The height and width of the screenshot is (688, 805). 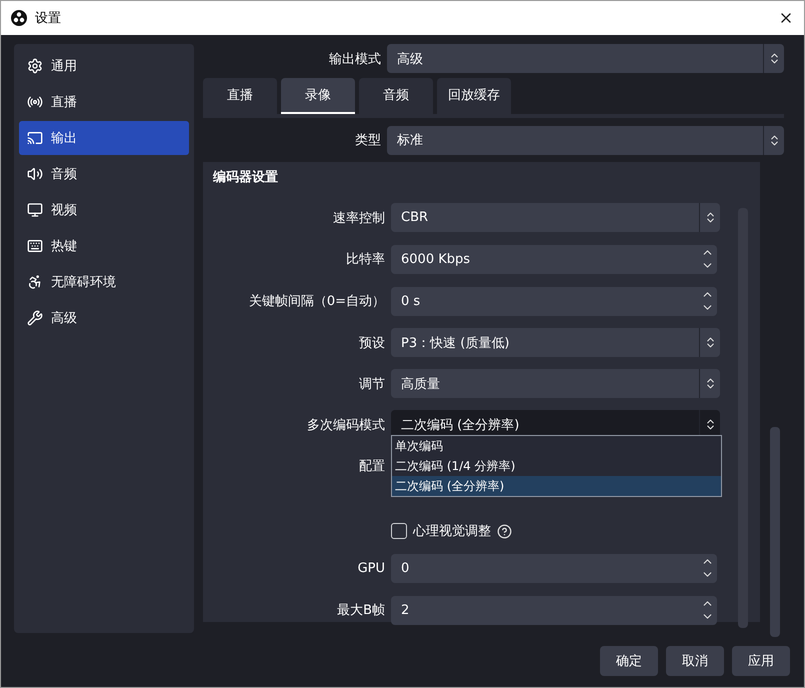 What do you see at coordinates (371, 384) in the screenshot?
I see `field-label: 调节` at bounding box center [371, 384].